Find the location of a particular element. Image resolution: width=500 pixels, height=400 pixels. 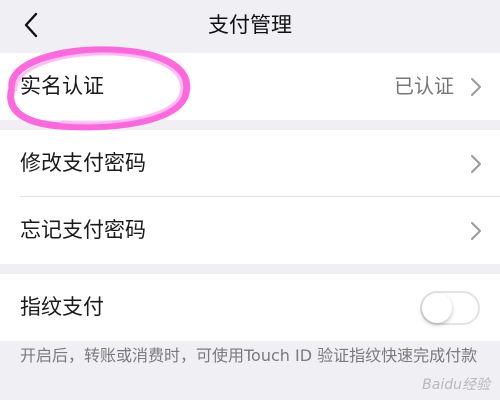

fingerprint-toggle is located at coordinates (450, 308).